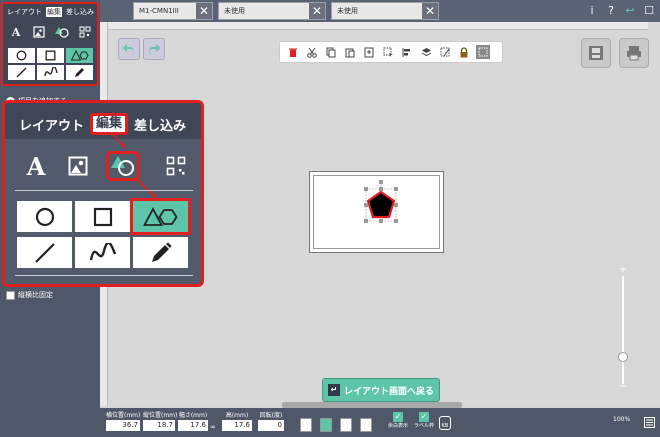  What do you see at coordinates (237, 425) in the screenshot?
I see `height-input: 17.6` at bounding box center [237, 425].